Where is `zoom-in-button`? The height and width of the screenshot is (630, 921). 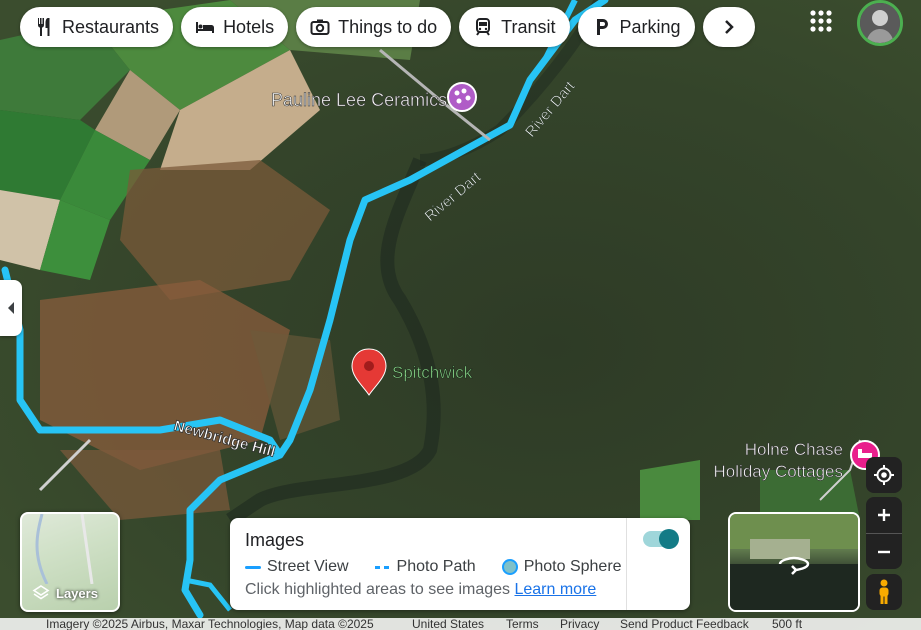
zoom-in-button is located at coordinates (884, 515).